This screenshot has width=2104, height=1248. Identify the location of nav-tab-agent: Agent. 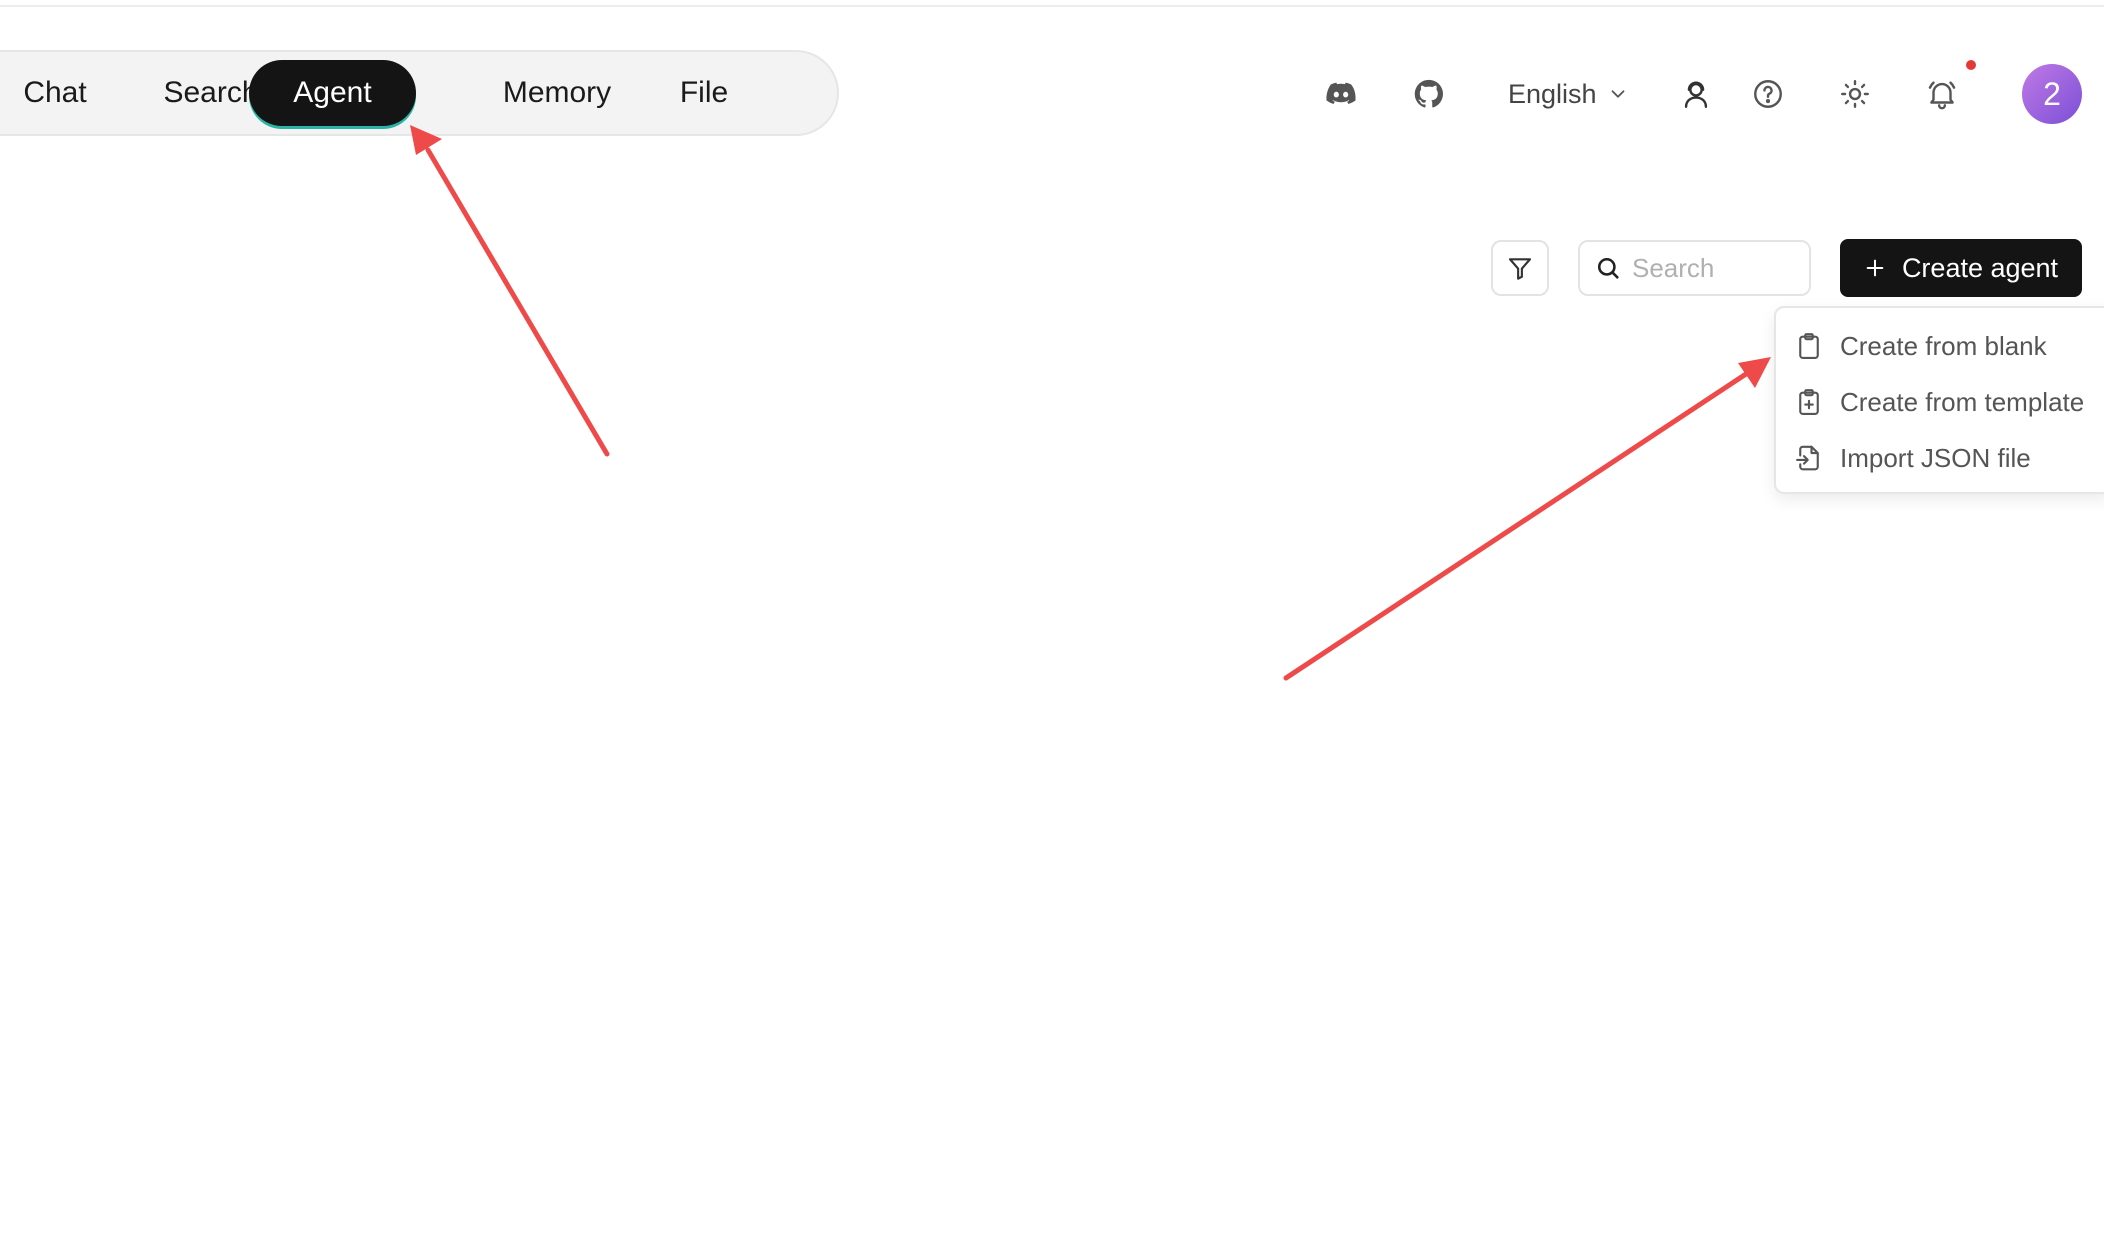
(332, 93).